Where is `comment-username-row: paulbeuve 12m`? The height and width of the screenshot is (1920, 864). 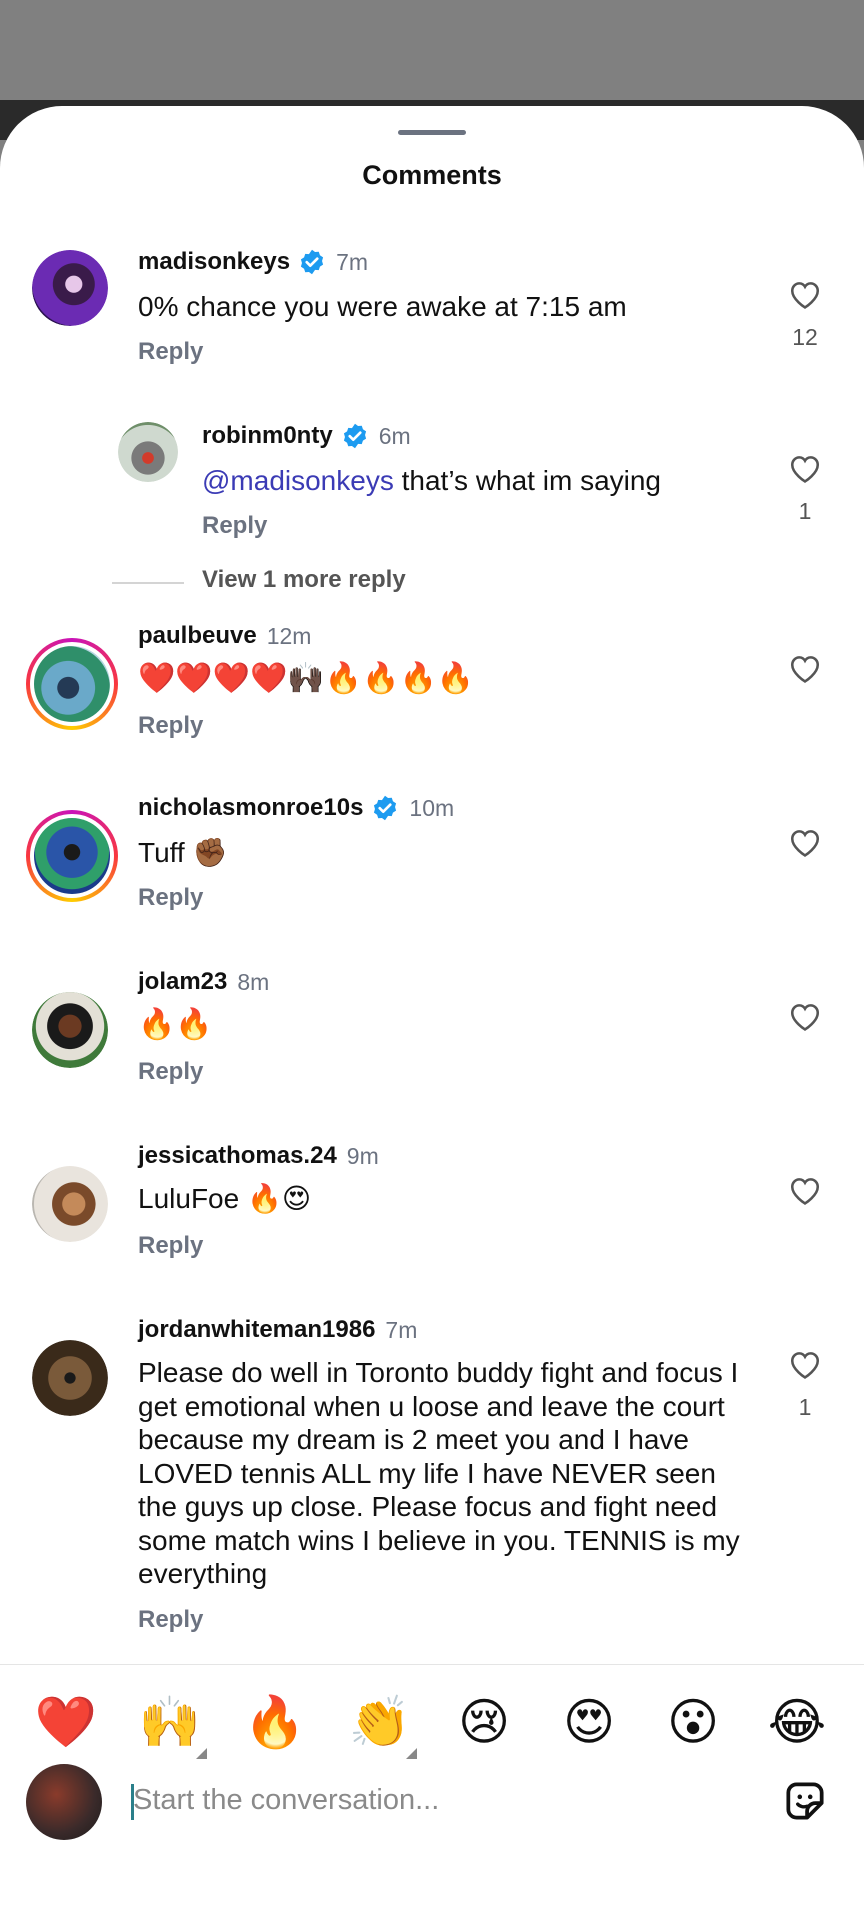
comment-username-row: paulbeuve 12m is located at coordinates (224, 636).